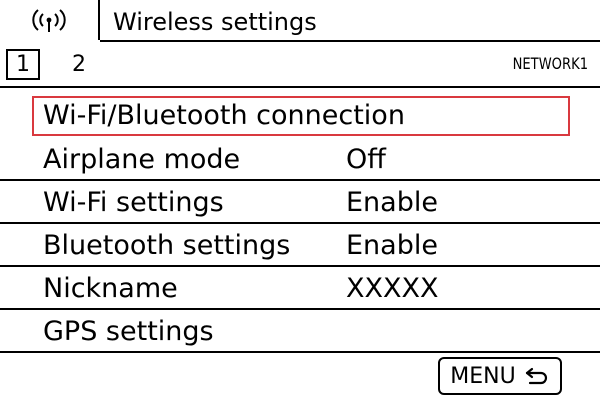 Image resolution: width=600 pixels, height=400 pixels. I want to click on menu-item-label: Wi-Fi settings, so click(133, 202).